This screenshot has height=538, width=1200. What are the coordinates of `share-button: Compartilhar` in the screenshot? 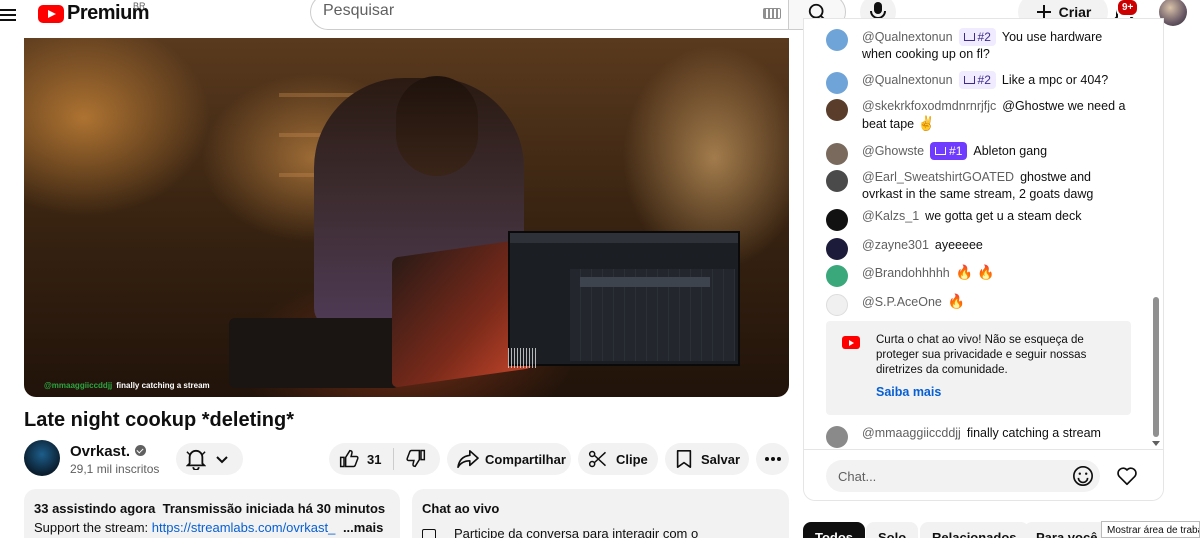 It's located at (509, 459).